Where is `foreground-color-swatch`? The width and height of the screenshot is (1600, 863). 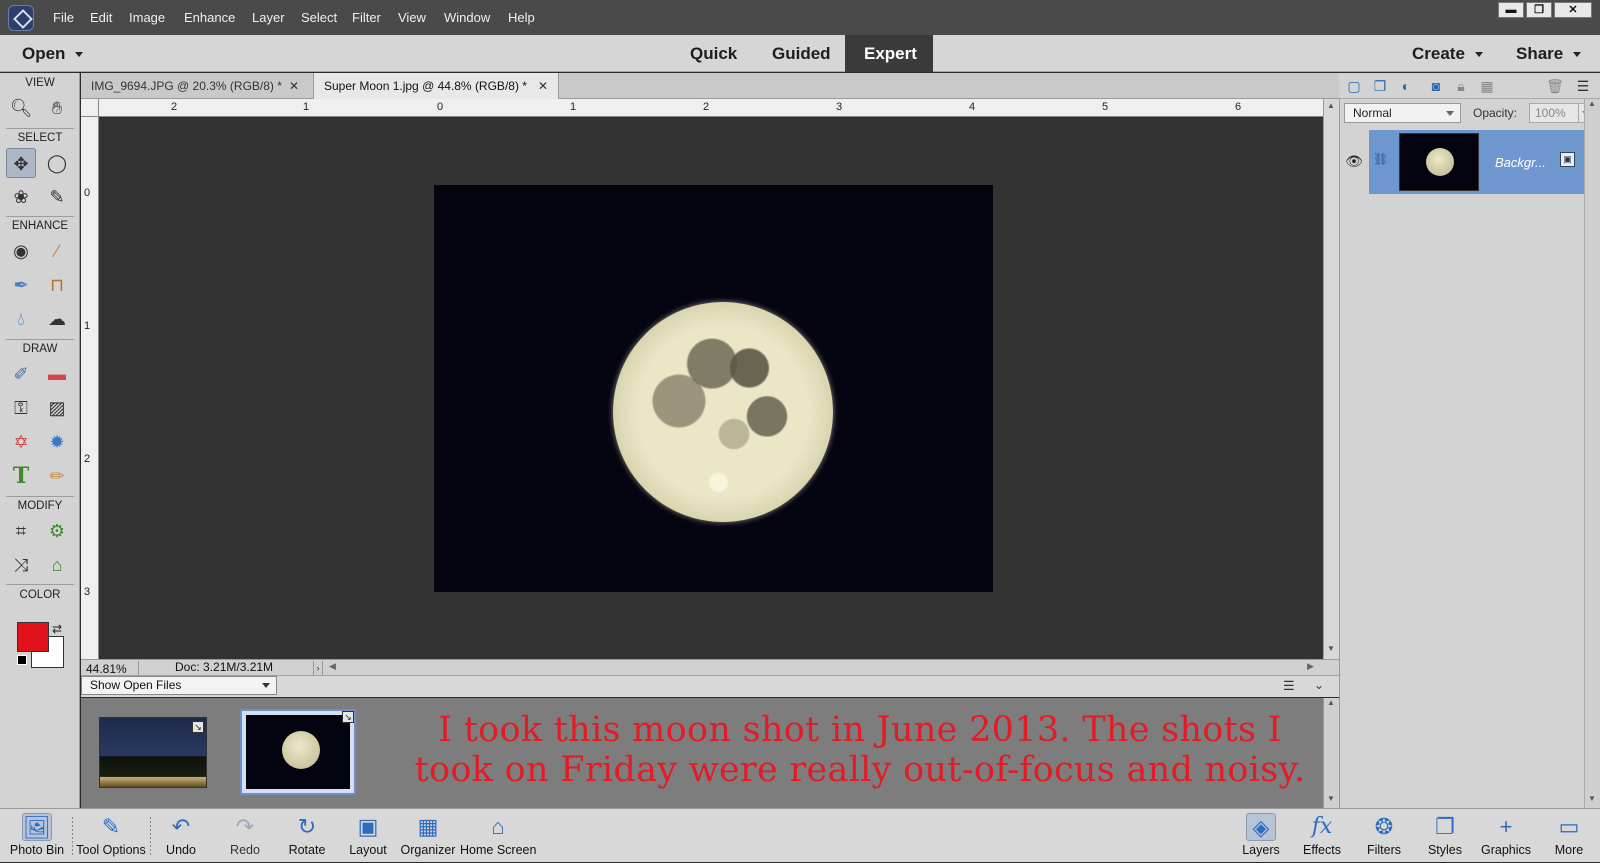
foreground-color-swatch is located at coordinates (33, 637).